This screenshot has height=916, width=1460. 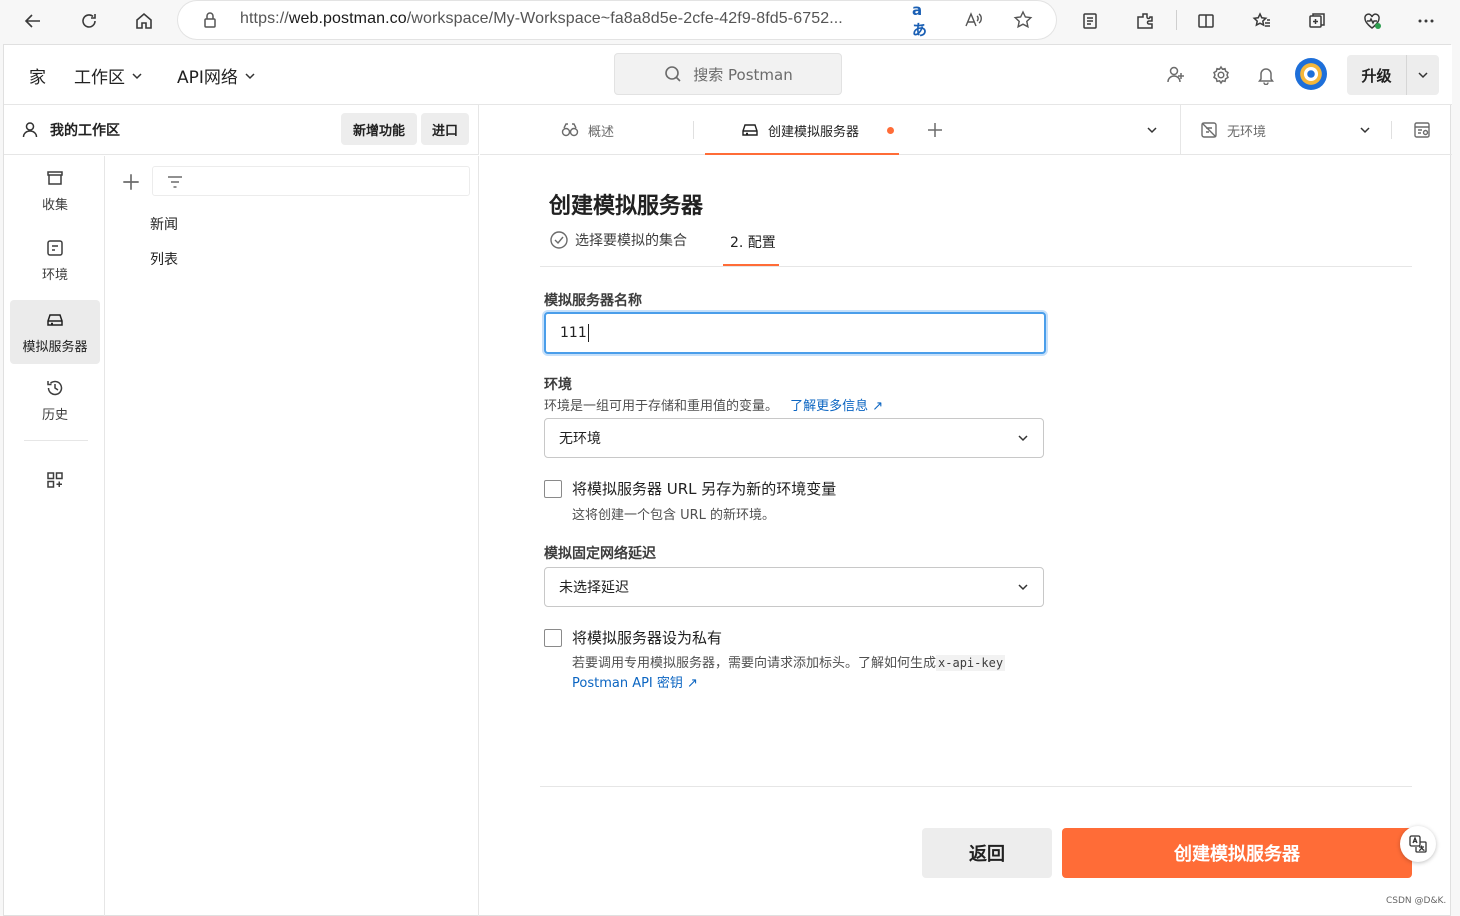 I want to click on collections-browser-icon, so click(x=1317, y=21).